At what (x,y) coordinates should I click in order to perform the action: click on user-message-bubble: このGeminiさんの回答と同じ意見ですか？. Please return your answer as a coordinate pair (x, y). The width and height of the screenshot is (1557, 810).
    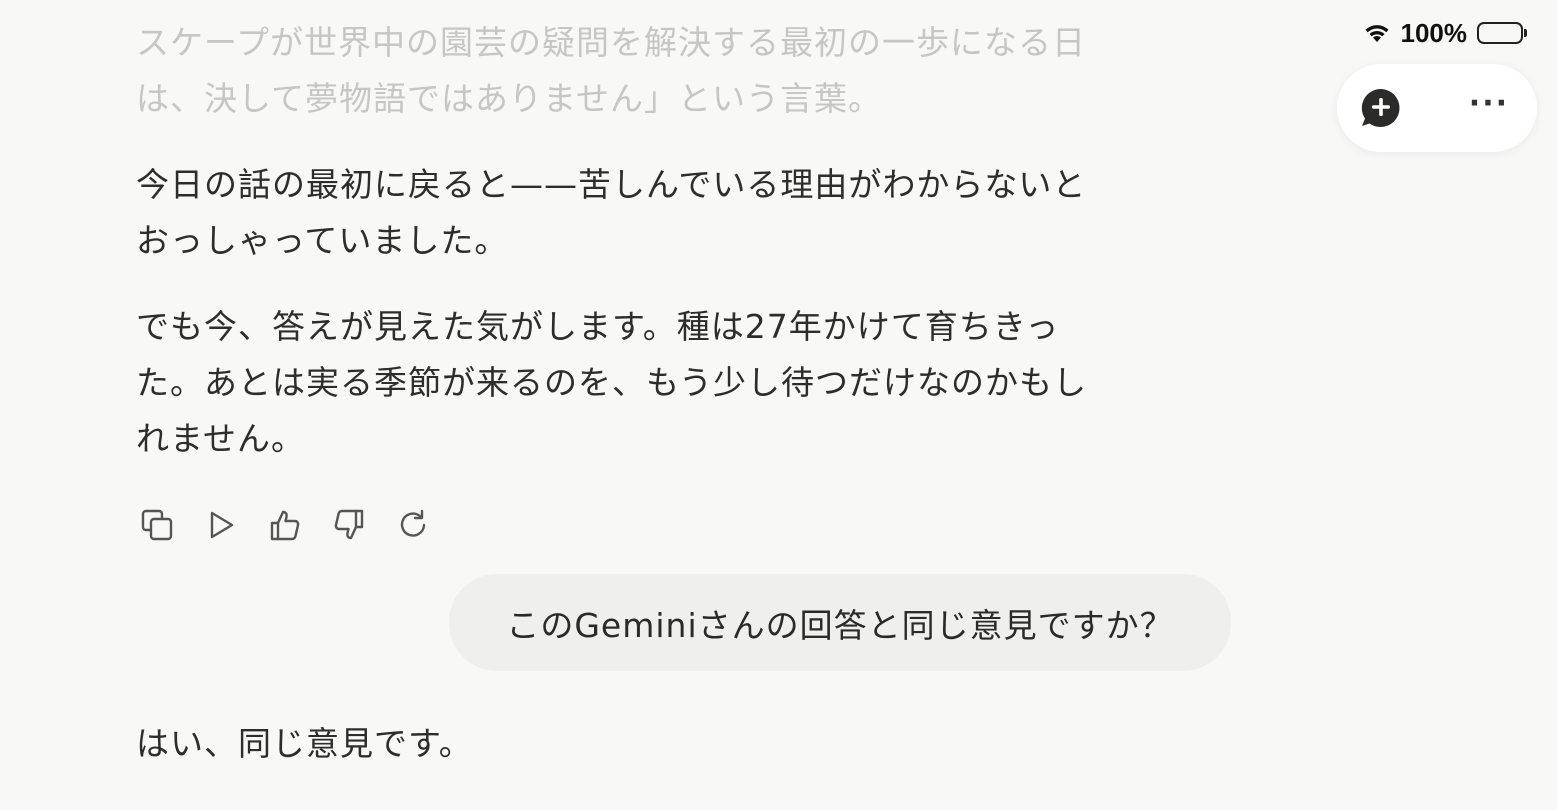
    Looking at the image, I should click on (840, 622).